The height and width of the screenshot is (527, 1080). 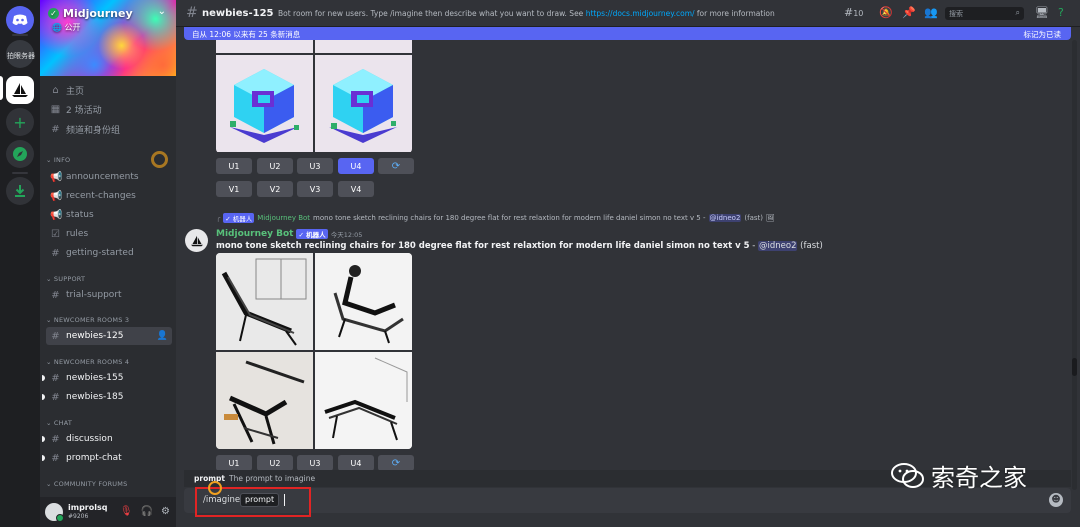 I want to click on invite-icon: 👤, so click(x=162, y=336).